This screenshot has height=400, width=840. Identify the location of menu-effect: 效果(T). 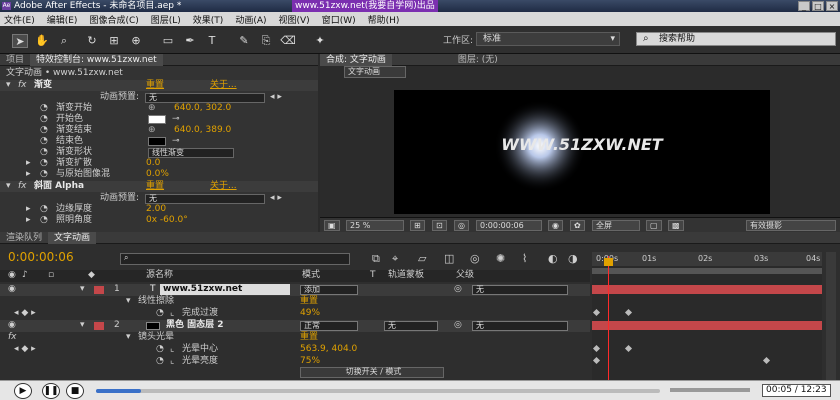
(208, 19).